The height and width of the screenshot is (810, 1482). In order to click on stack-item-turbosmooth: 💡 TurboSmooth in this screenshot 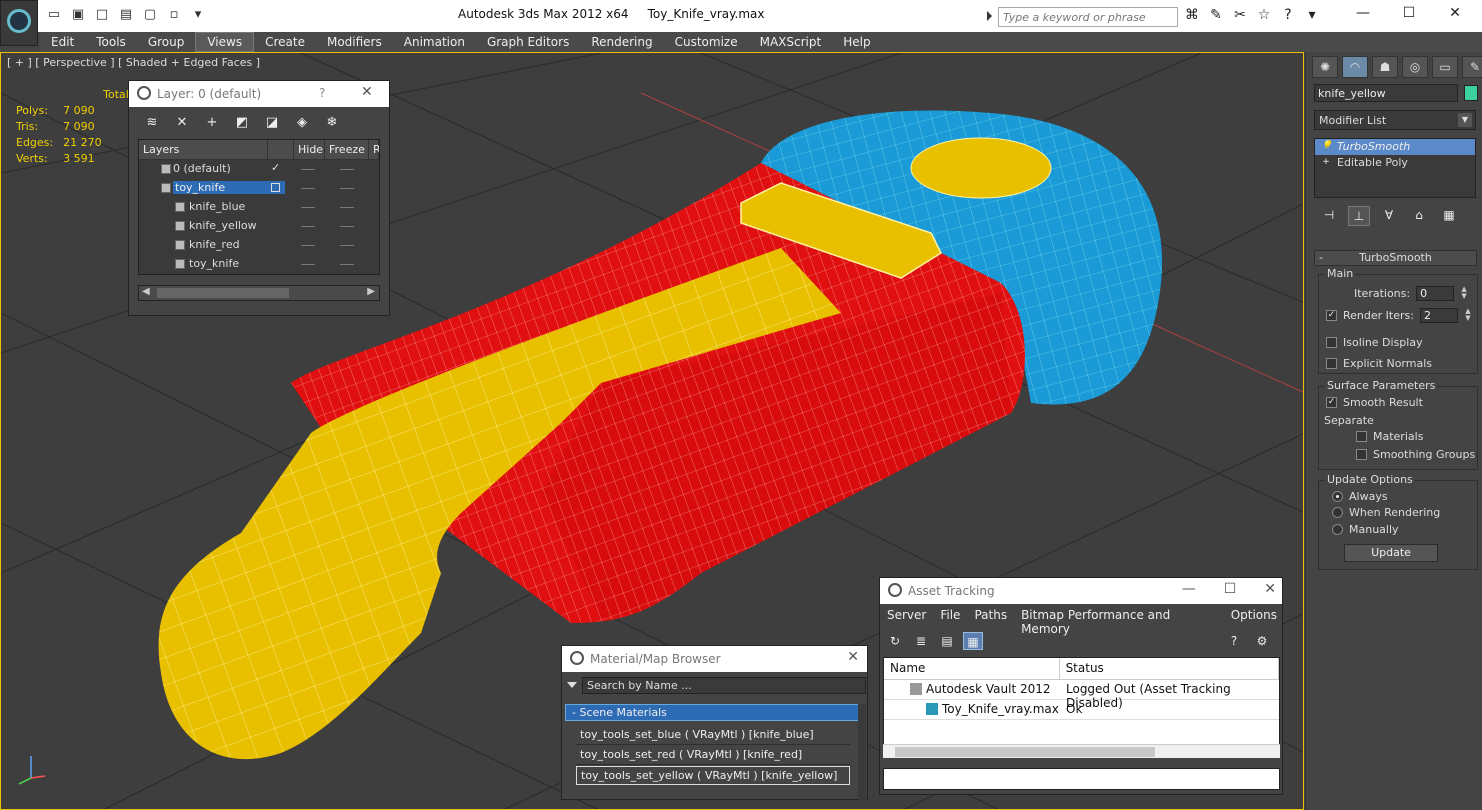, I will do `click(1395, 147)`.